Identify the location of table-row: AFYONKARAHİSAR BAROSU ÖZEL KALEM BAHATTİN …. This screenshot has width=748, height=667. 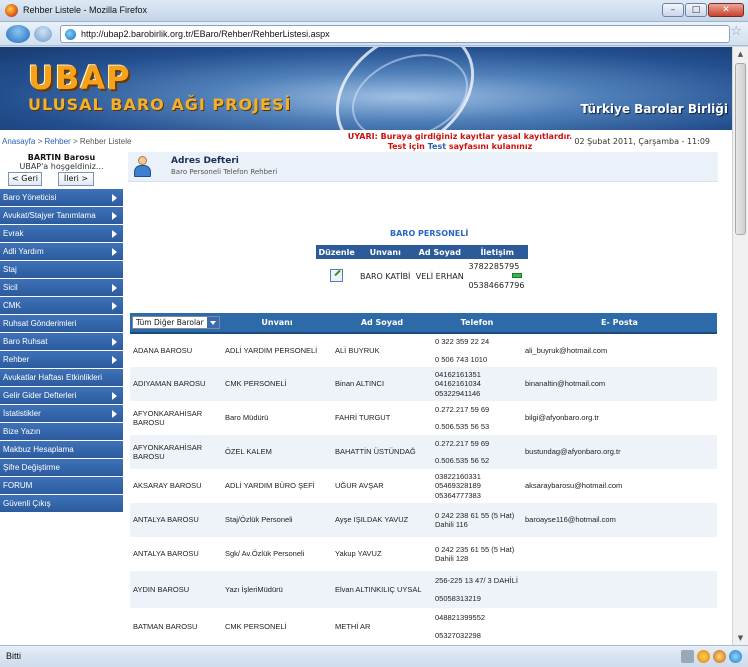
(423, 452).